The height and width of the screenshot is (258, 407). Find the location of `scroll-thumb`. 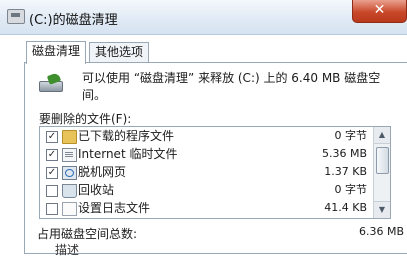

scroll-thumb is located at coordinates (382, 160).